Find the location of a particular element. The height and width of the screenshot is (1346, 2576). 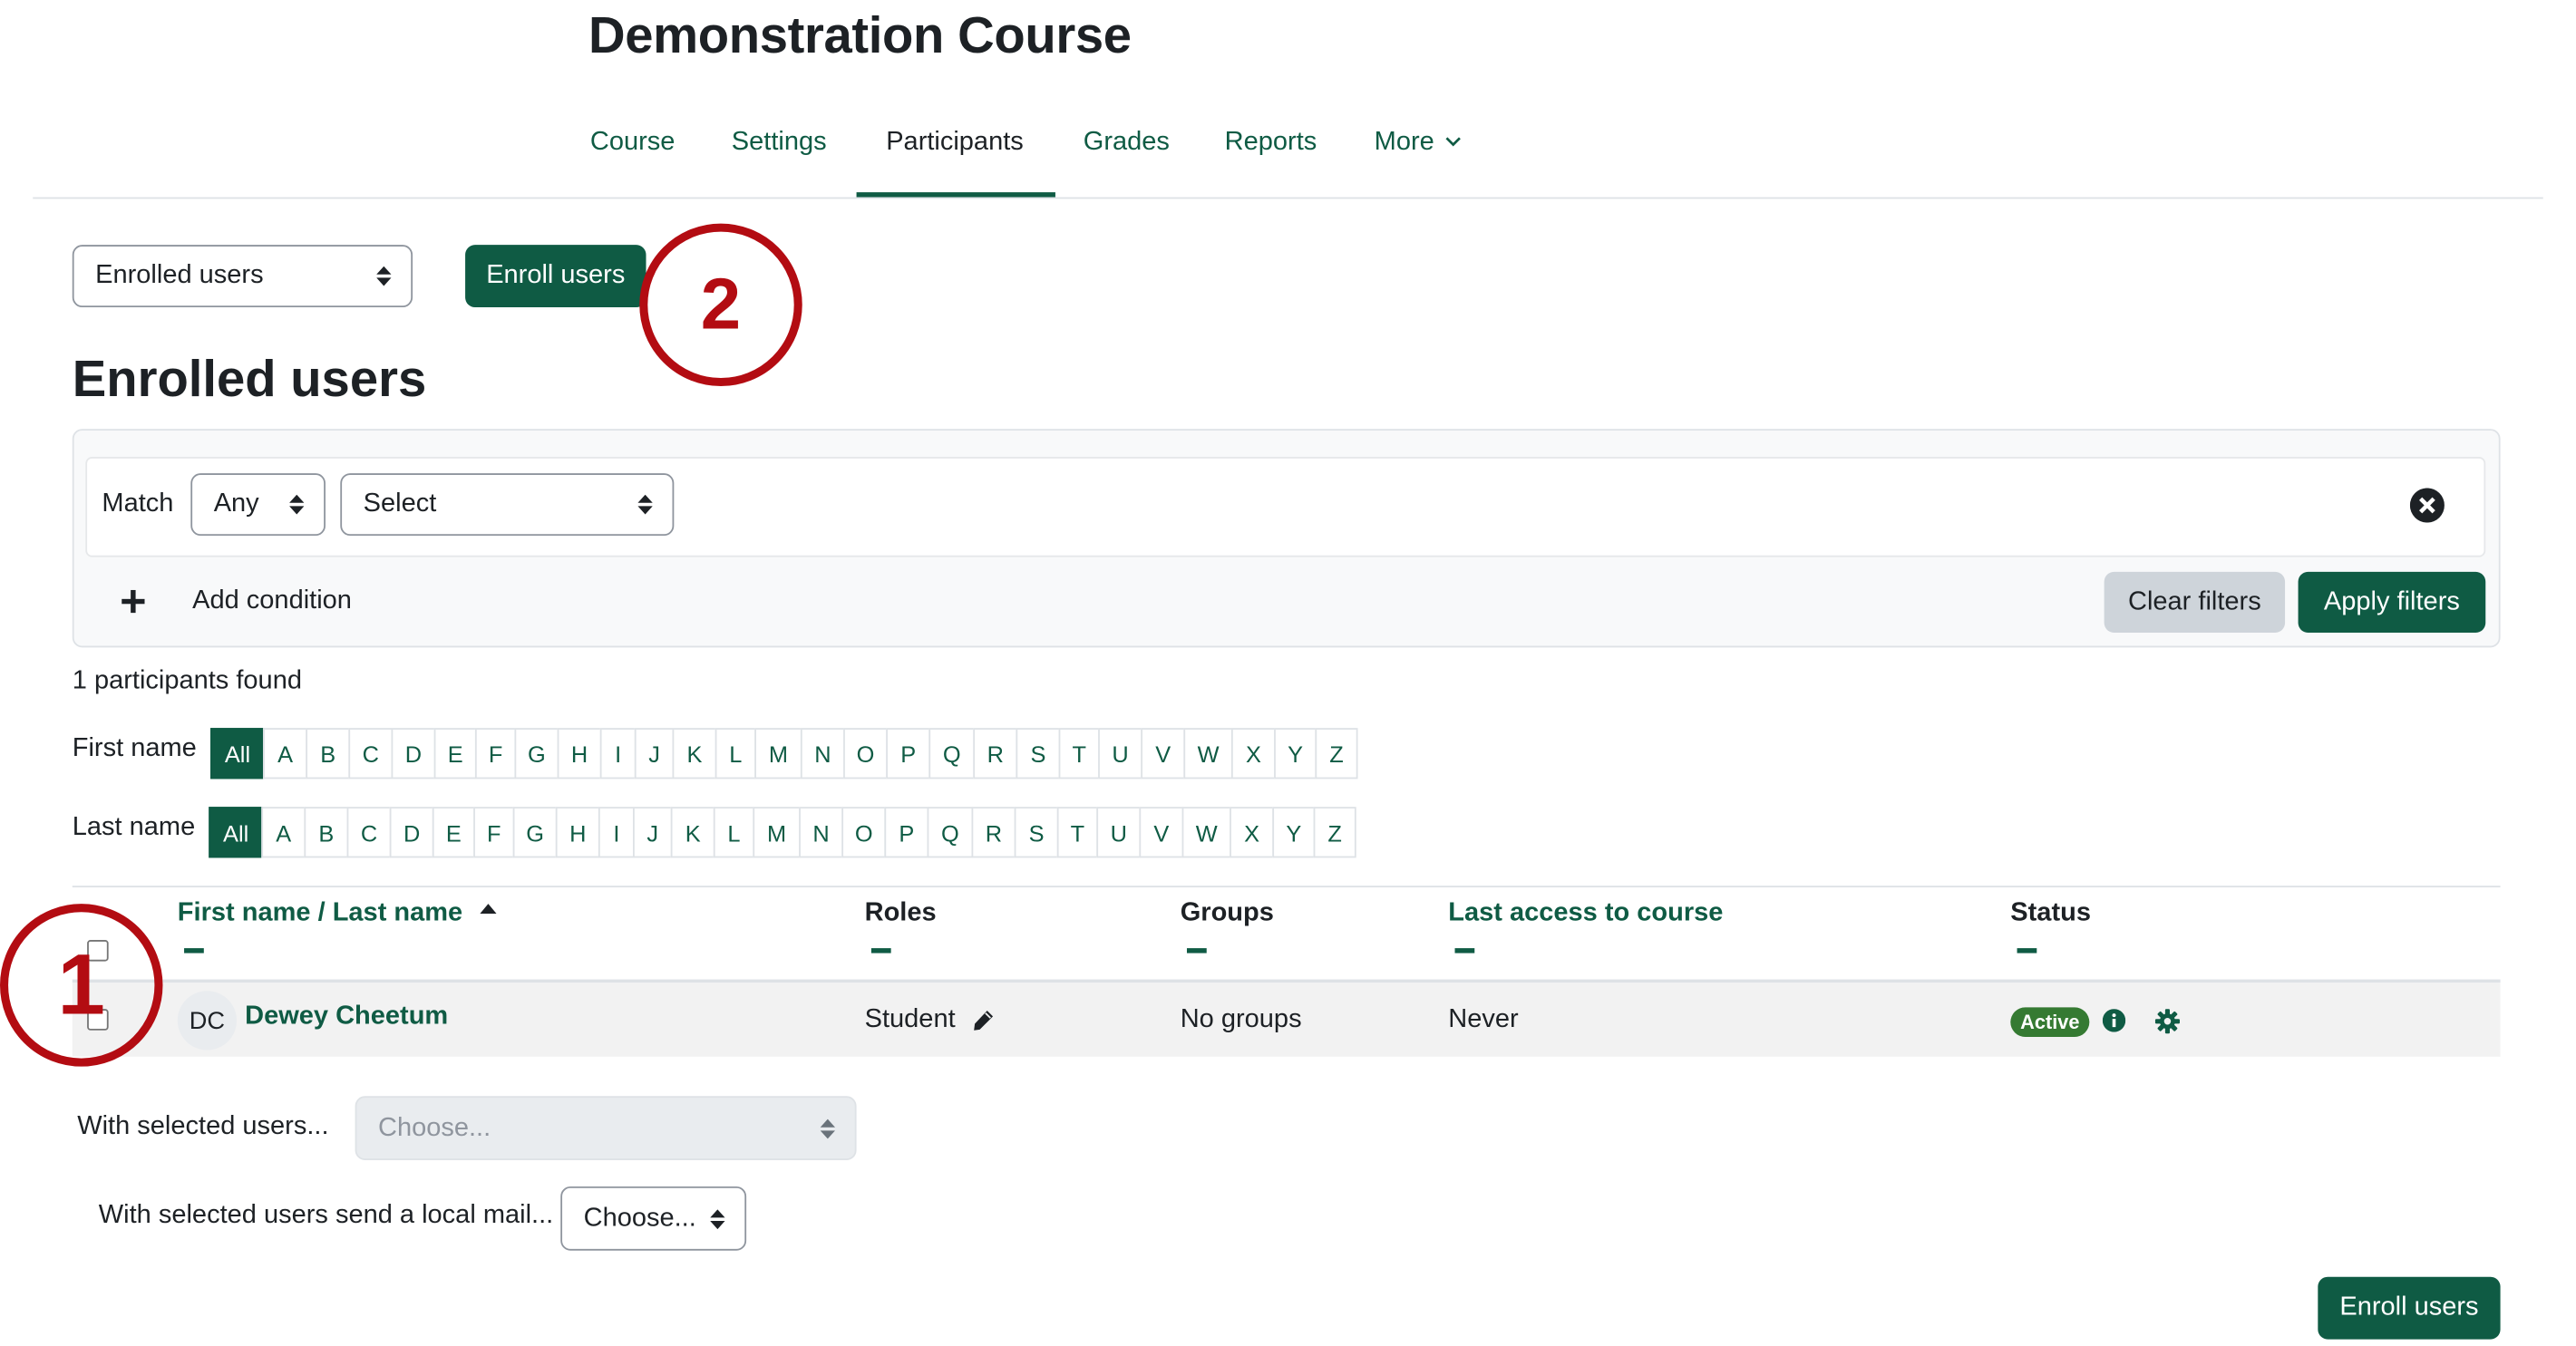

gear-icon is located at coordinates (2167, 1021).